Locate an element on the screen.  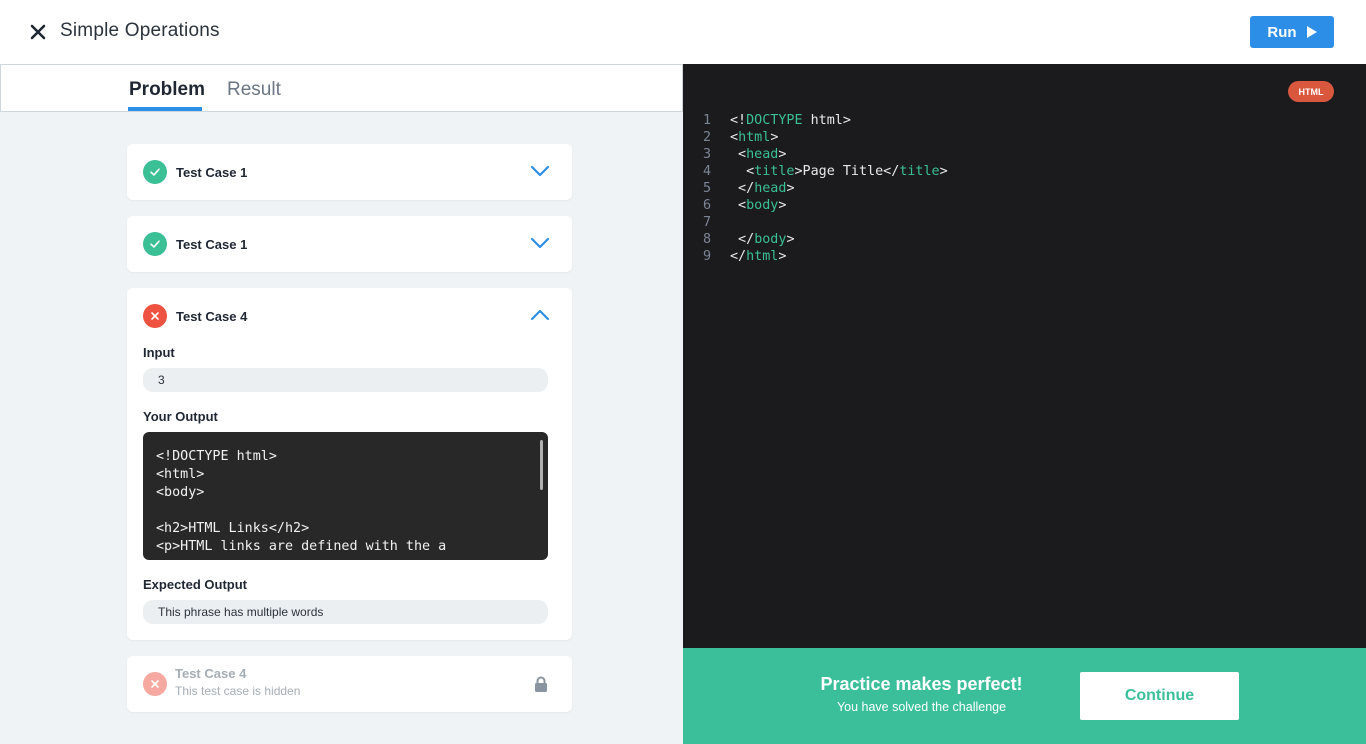
active-tab-indicator is located at coordinates (165, 109).